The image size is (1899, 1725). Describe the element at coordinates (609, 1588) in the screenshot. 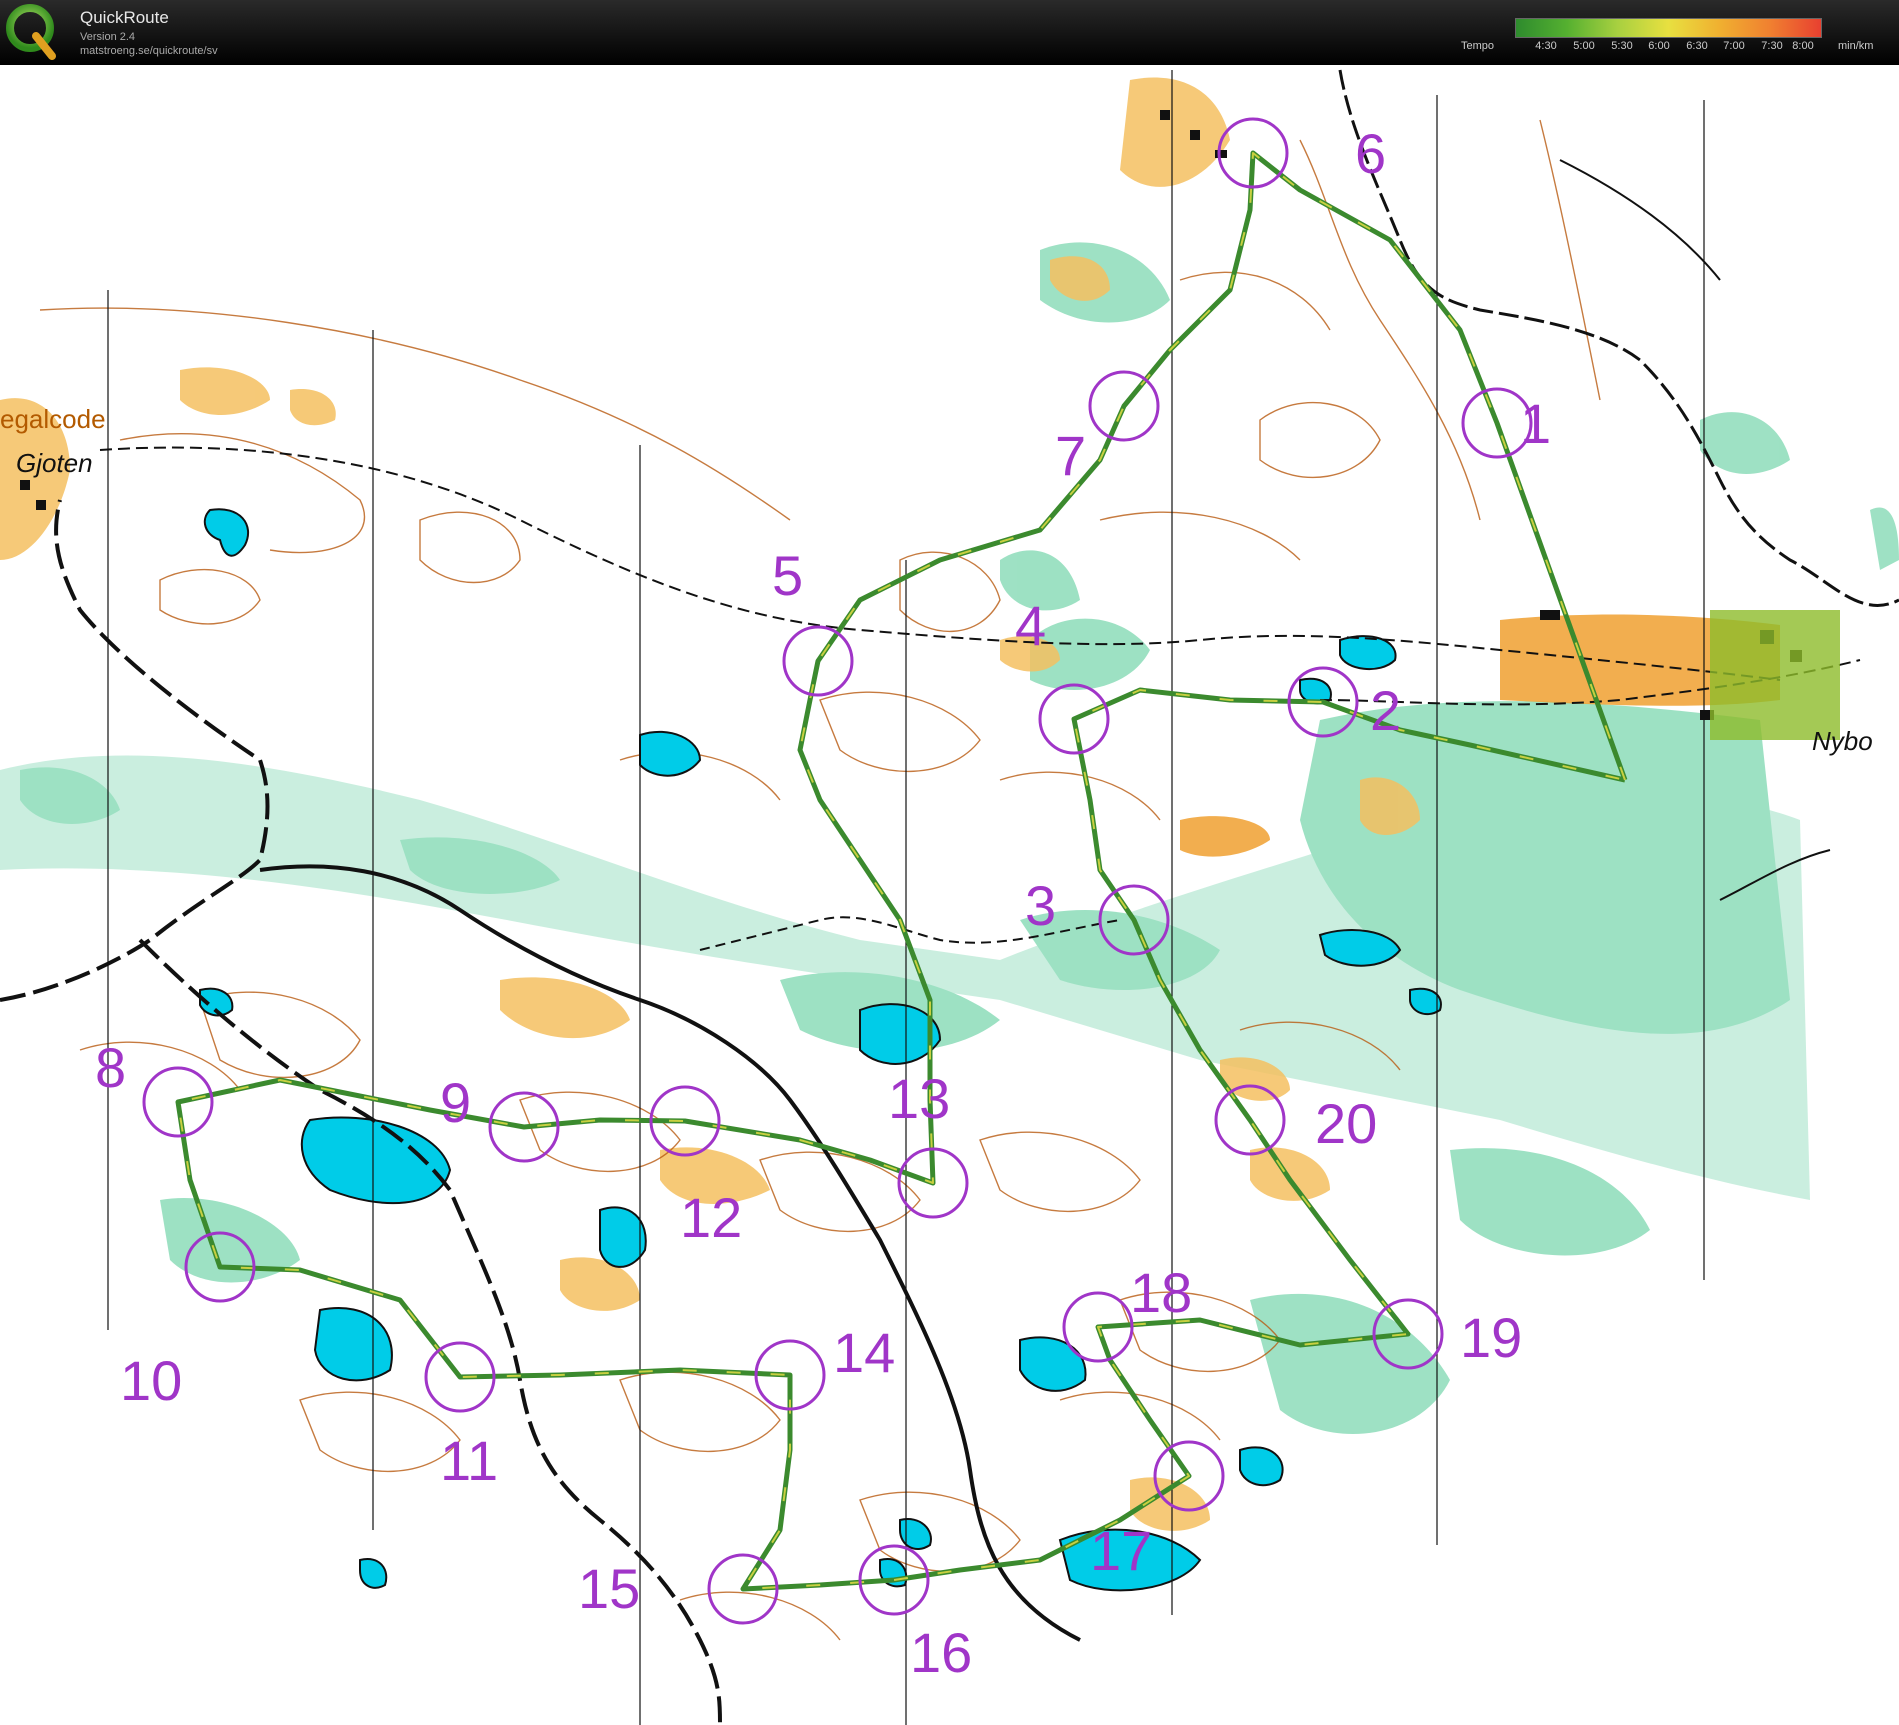

I see `control-number: 15` at that location.